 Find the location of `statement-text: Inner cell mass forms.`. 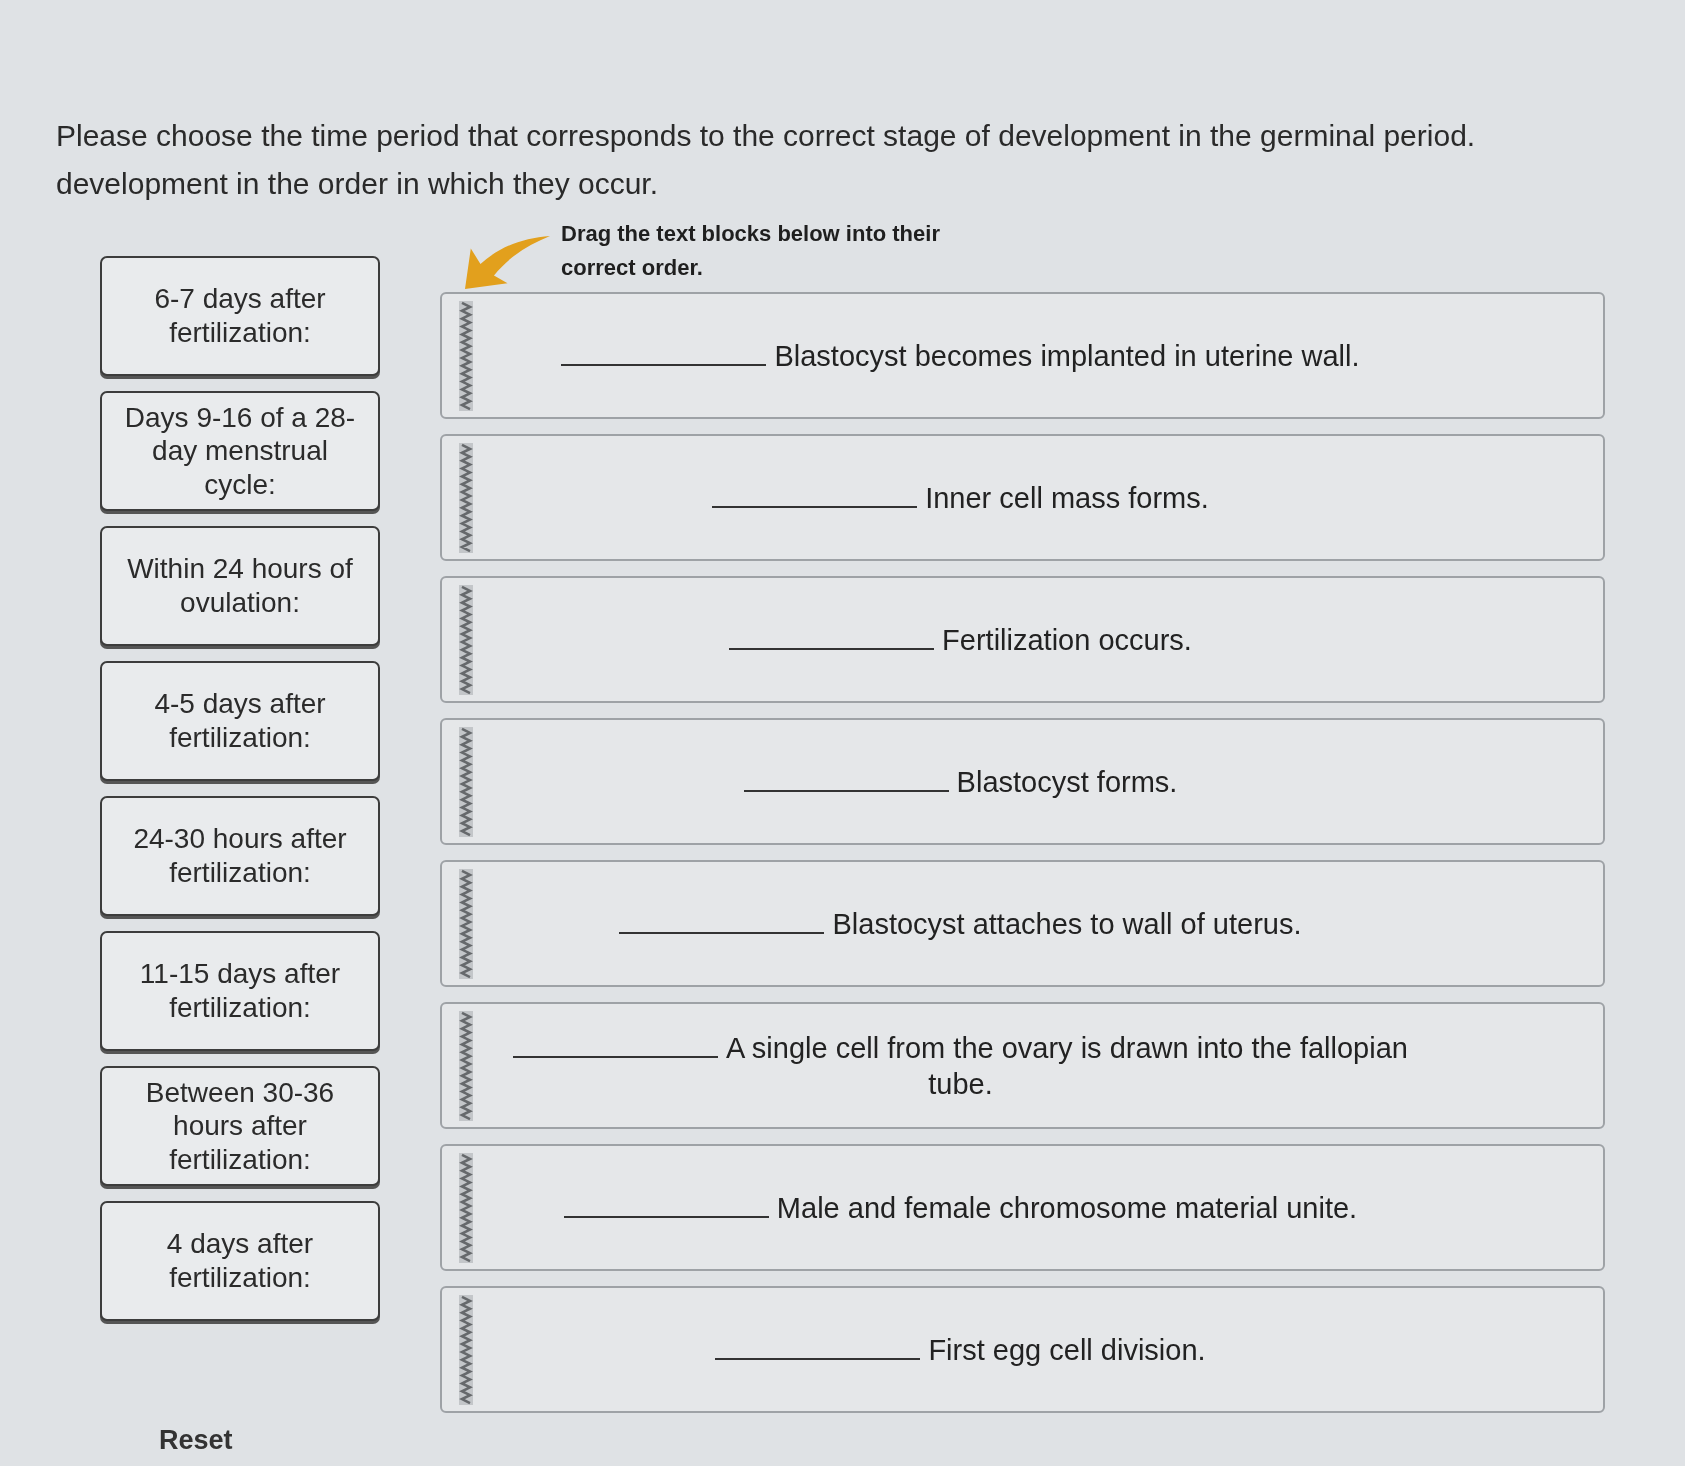

statement-text: Inner cell mass forms. is located at coordinates (1067, 497).